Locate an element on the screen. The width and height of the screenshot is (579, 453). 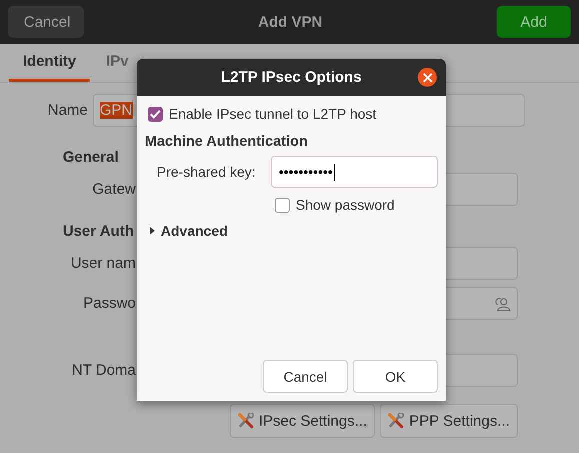
person-icon is located at coordinates (503, 304).